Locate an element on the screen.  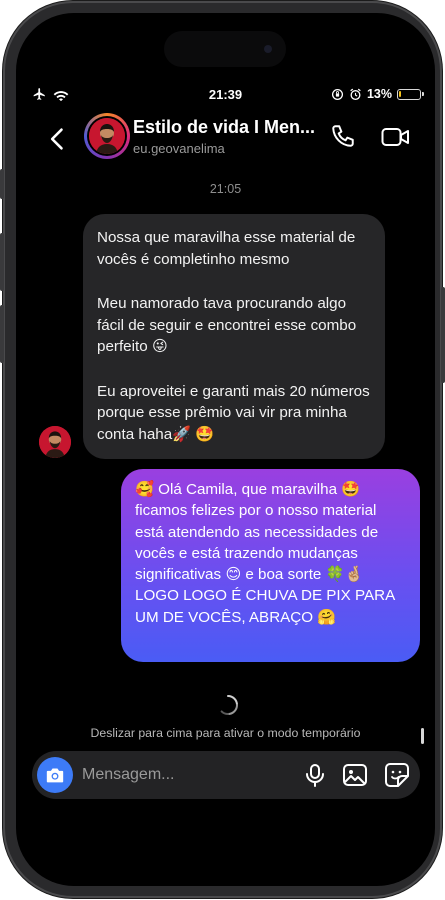
message-input is located at coordinates (182, 775).